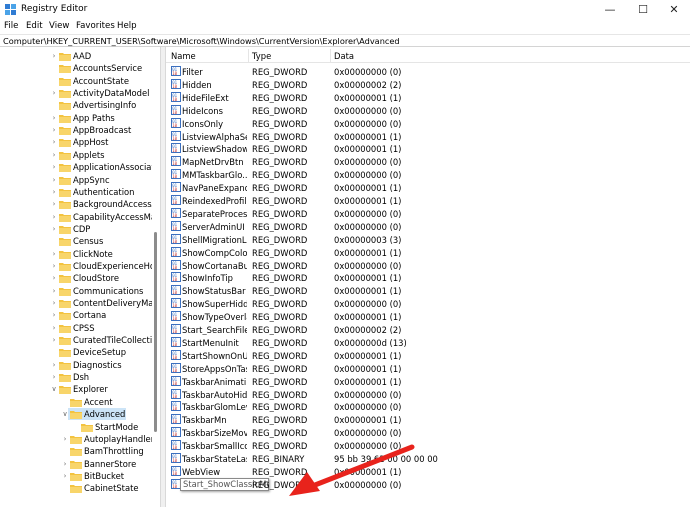 The height and width of the screenshot is (507, 690). Describe the element at coordinates (76, 254) in the screenshot. I see `tree-item: › ClickNote` at that location.